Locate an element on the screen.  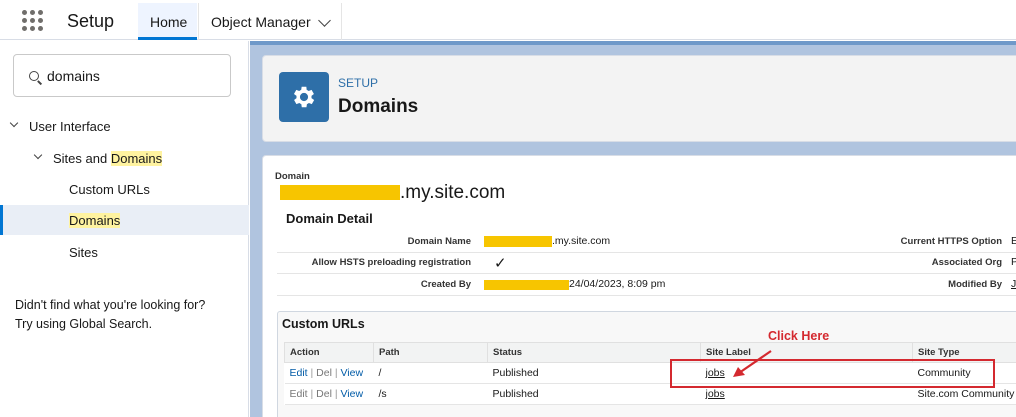
annotation-highlight-box is located at coordinates (832, 373).